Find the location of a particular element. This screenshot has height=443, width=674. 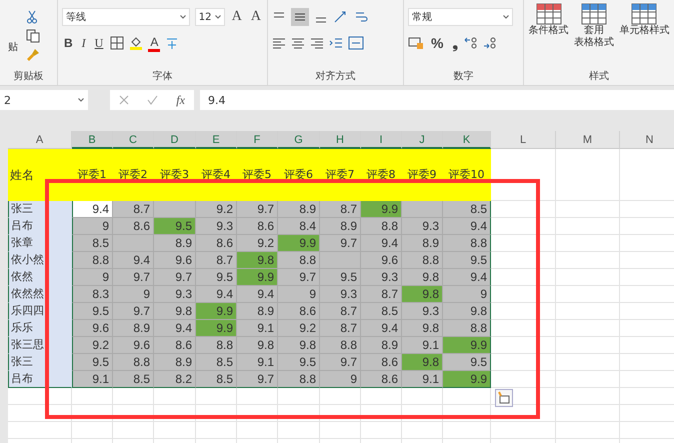

name-cell: 张章 is located at coordinates (40, 243).